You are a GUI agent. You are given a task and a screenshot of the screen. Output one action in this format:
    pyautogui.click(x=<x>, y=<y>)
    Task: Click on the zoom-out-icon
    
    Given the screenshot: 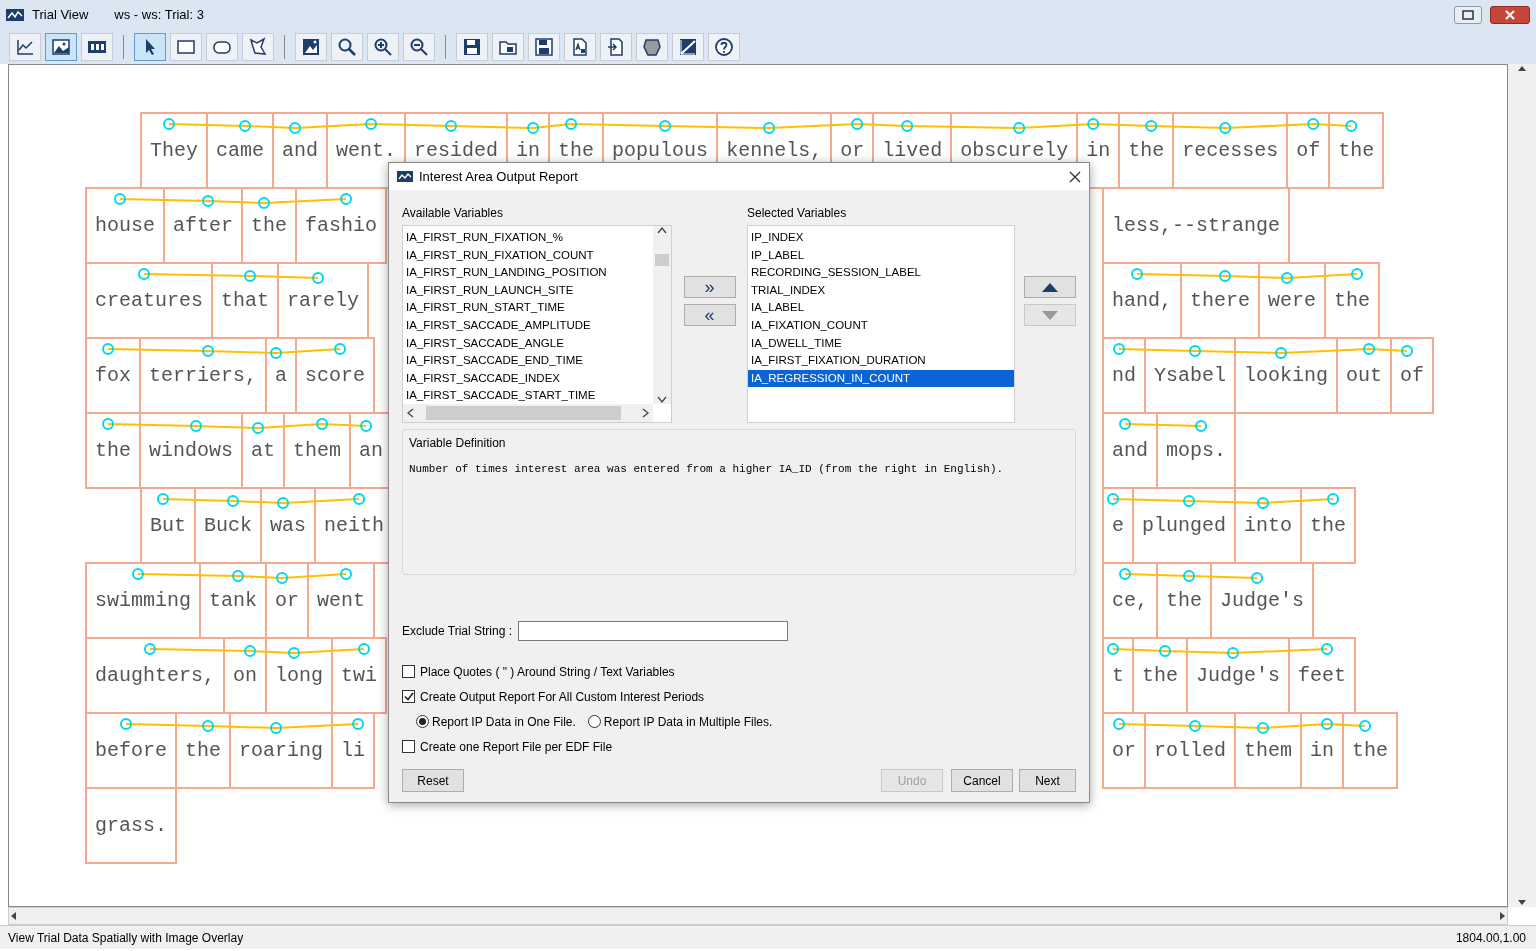 What is the action you would take?
    pyautogui.click(x=419, y=47)
    